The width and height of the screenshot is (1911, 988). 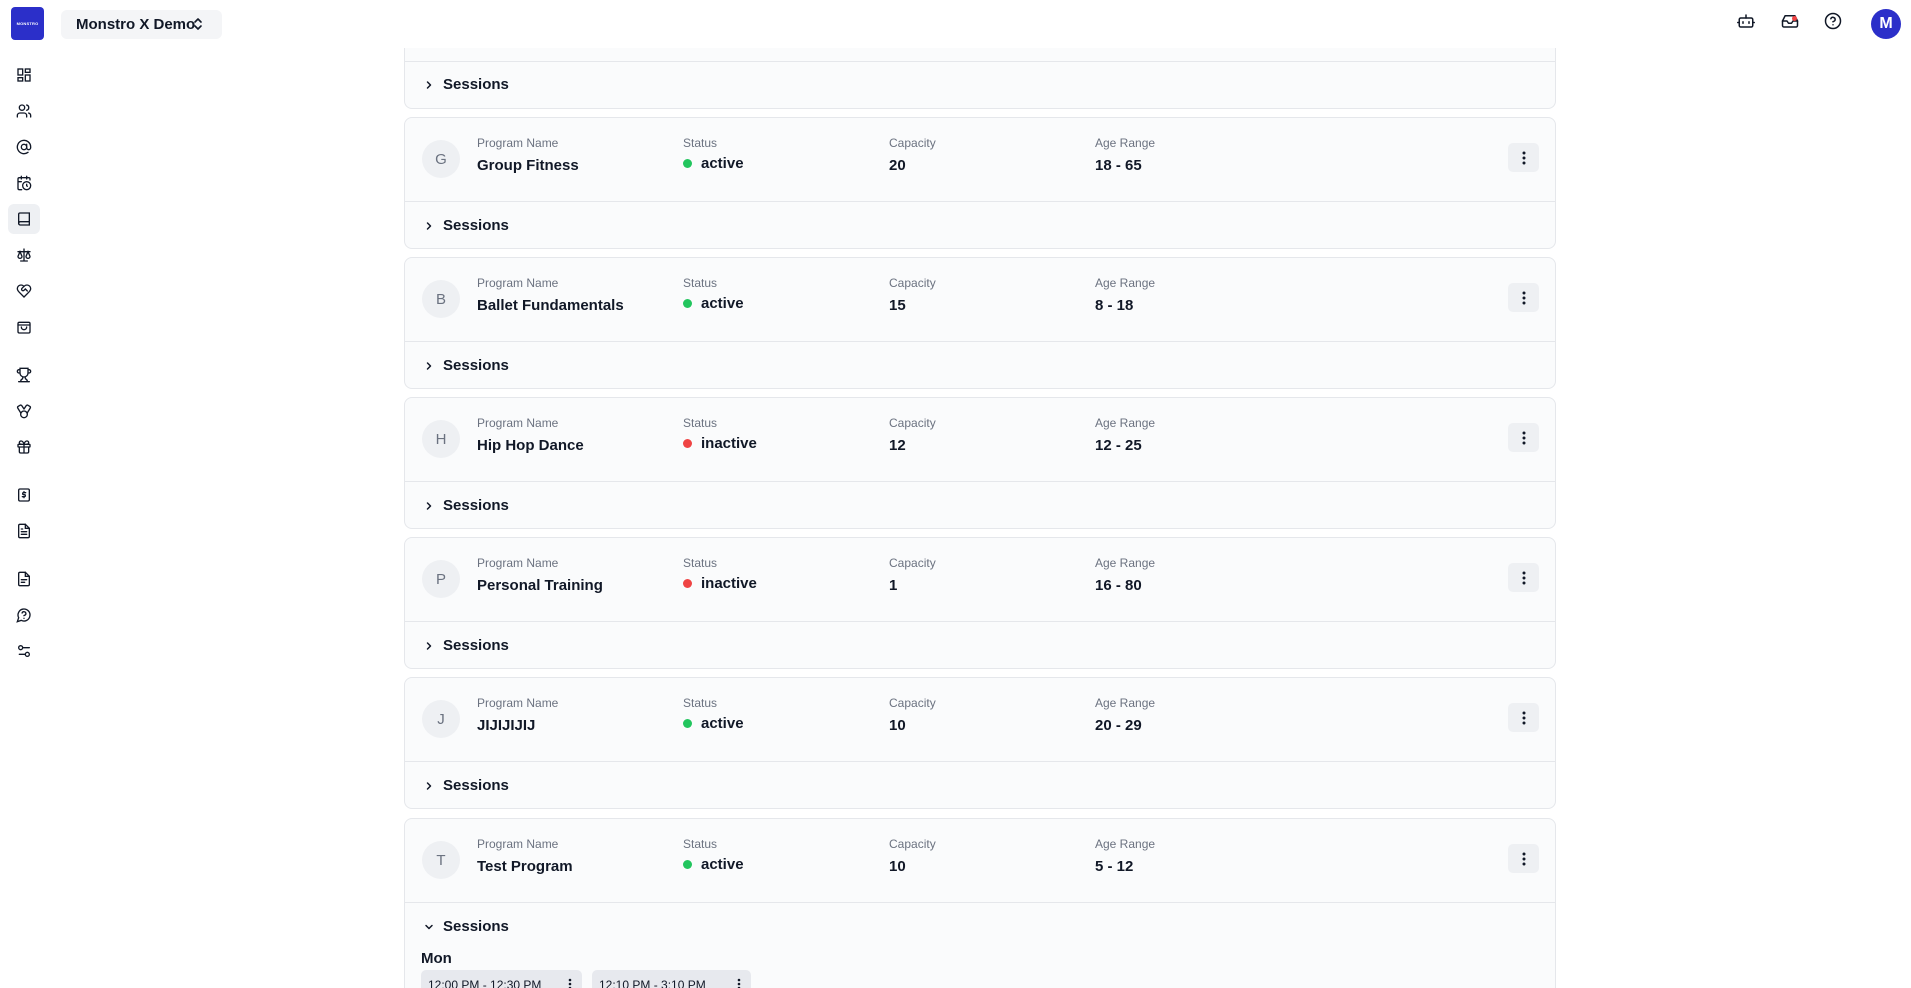 I want to click on gift-icon, so click(x=24, y=447).